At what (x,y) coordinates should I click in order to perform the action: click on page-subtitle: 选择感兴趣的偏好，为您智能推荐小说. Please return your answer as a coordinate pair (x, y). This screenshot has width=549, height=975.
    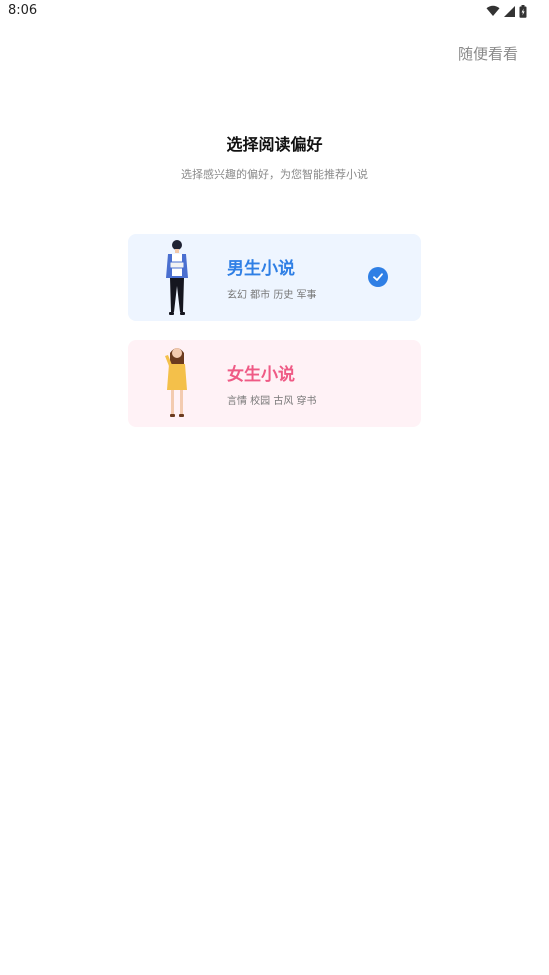
    Looking at the image, I should click on (274, 174).